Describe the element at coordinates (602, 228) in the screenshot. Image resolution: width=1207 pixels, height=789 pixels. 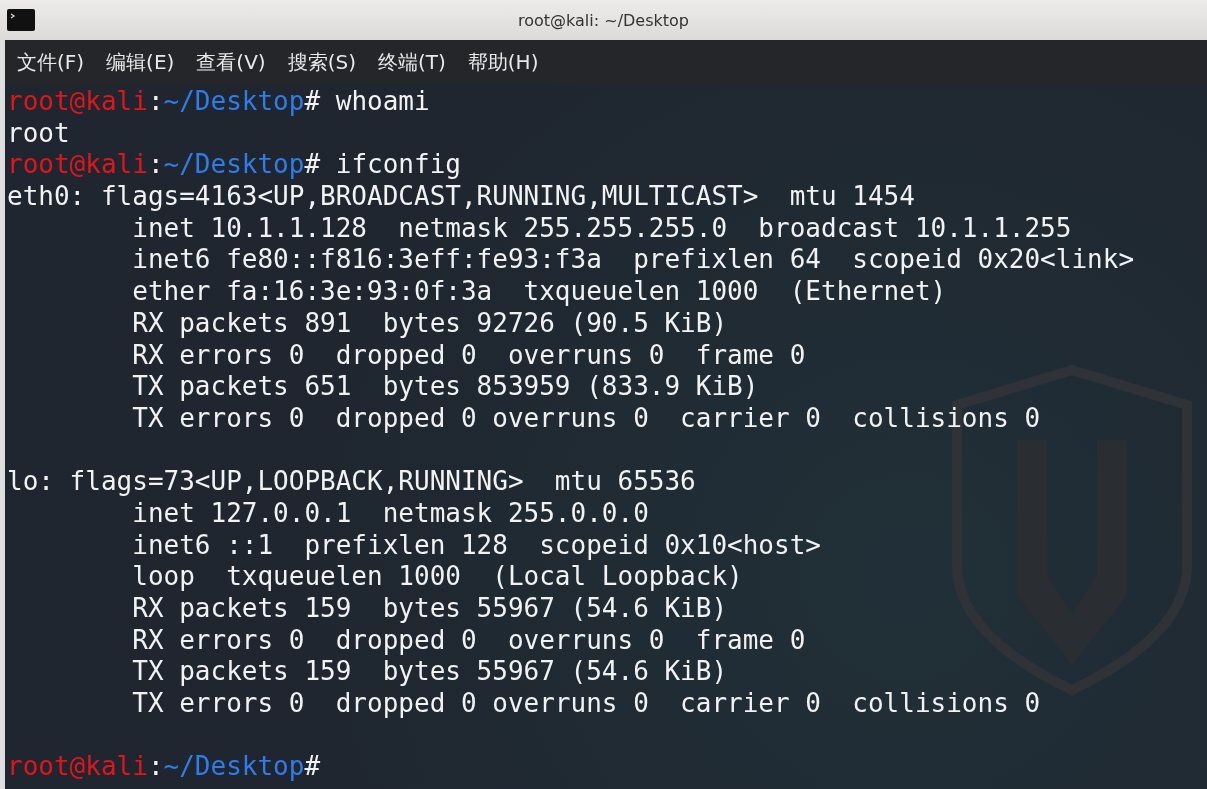
I see `output-line: inet 10.1.1.128 netmask 255.255.255.0 broadcast 10.1.1.255` at that location.